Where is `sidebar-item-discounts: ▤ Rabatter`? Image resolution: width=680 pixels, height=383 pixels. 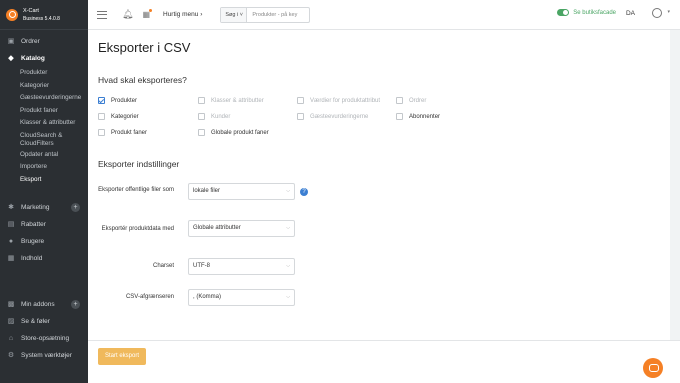 sidebar-item-discounts: ▤ Rabatter is located at coordinates (44, 224).